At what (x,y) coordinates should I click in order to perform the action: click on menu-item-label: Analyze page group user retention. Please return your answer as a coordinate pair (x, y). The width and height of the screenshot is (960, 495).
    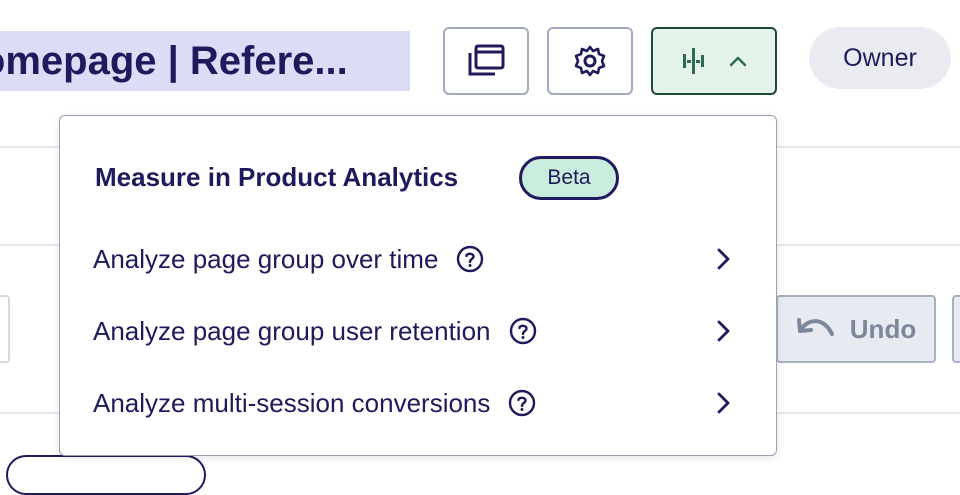
    Looking at the image, I should click on (292, 330).